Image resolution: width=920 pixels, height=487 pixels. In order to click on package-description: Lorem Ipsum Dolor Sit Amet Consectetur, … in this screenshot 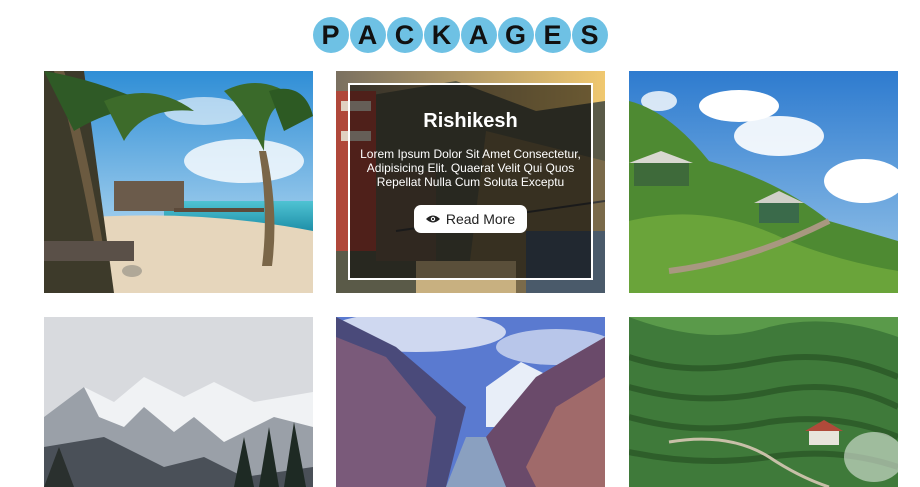, I will do `click(470, 168)`.